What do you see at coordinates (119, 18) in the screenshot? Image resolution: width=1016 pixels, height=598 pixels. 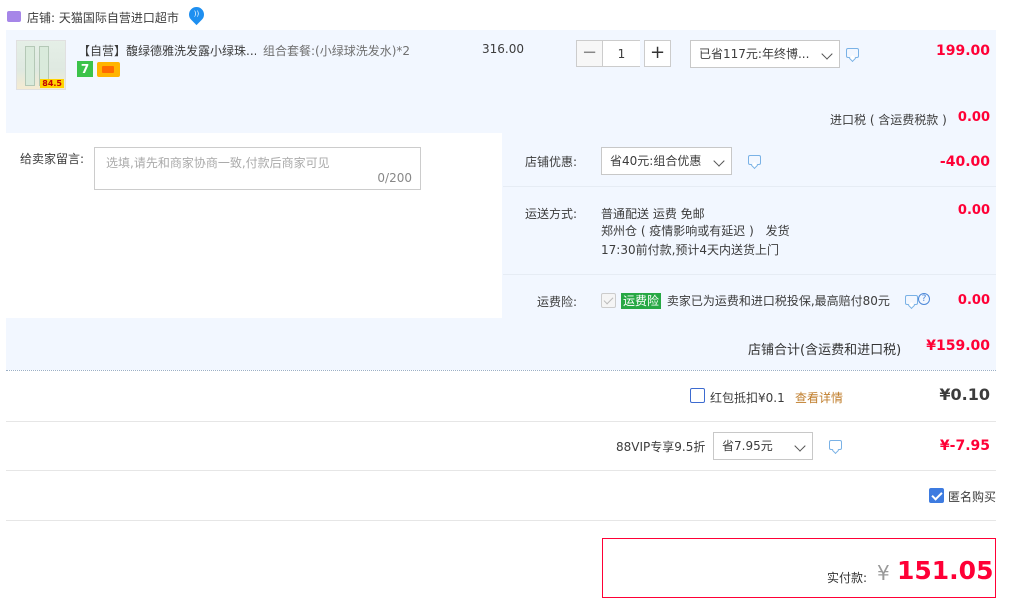 I see `shop-name-link: 天猫国际自营进口超市` at bounding box center [119, 18].